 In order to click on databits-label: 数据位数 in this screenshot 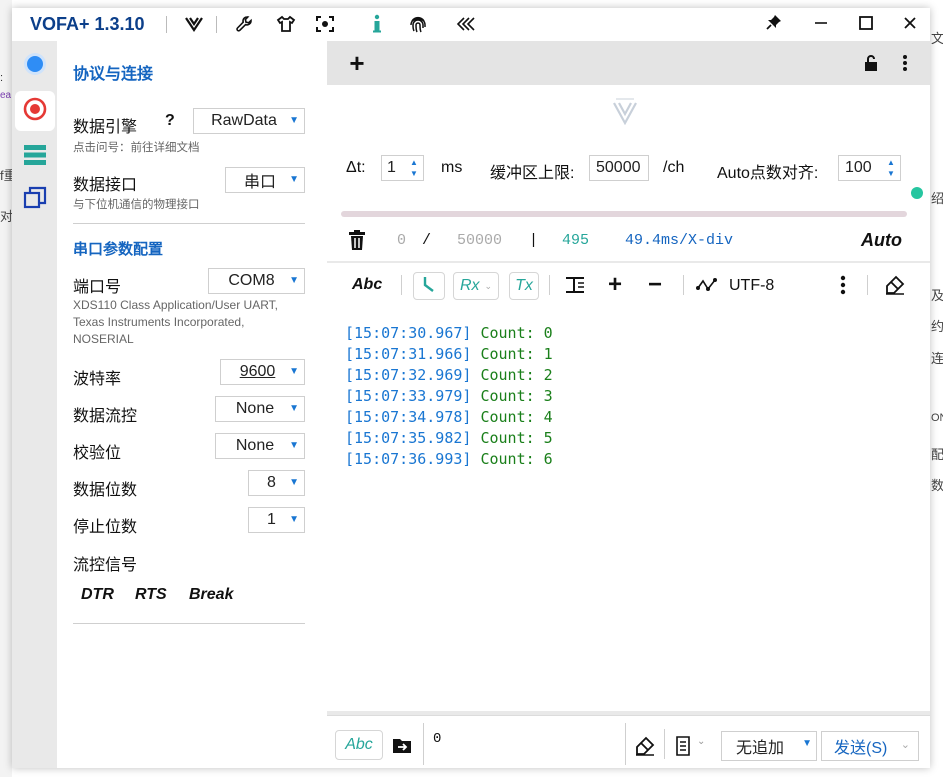, I will do `click(105, 490)`.